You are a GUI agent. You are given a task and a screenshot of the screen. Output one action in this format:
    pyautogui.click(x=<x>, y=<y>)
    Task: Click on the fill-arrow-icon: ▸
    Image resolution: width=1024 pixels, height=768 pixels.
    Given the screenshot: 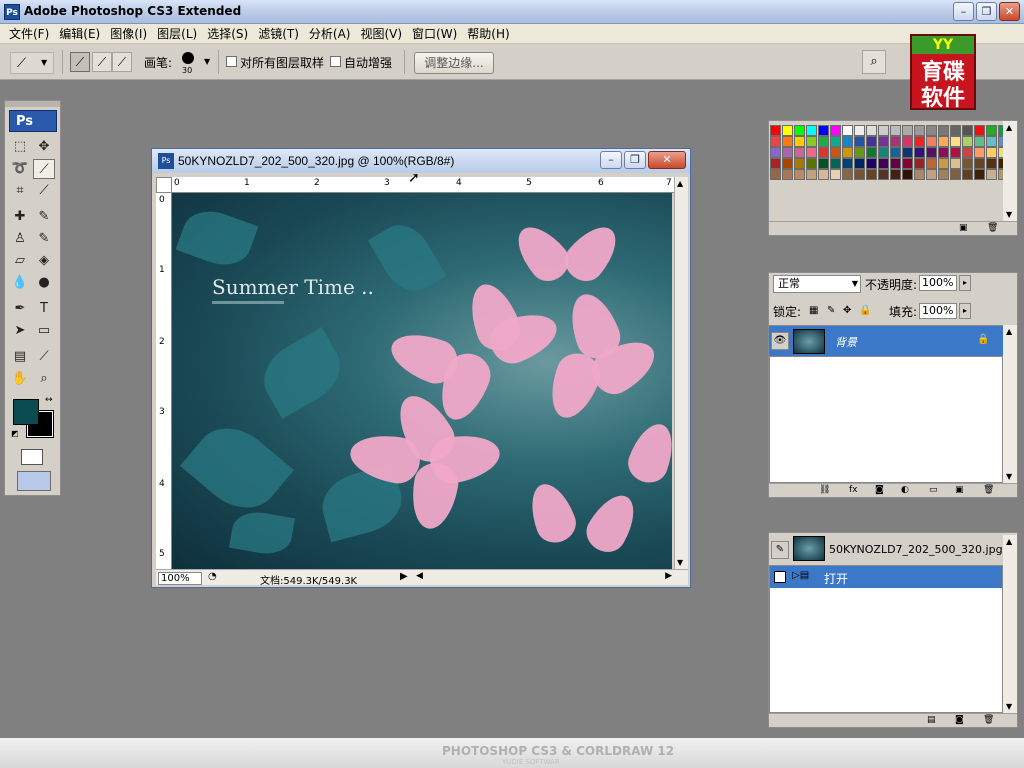 What is the action you would take?
    pyautogui.click(x=965, y=311)
    